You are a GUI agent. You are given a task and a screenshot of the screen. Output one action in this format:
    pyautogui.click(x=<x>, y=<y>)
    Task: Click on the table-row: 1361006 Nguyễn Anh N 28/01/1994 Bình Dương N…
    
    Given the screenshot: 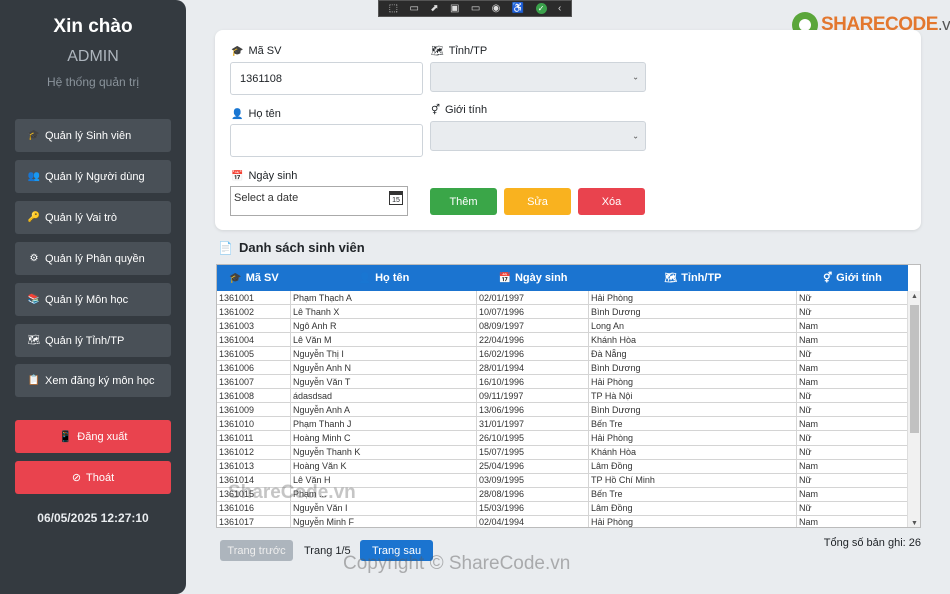 What is the action you would take?
    pyautogui.click(x=562, y=368)
    